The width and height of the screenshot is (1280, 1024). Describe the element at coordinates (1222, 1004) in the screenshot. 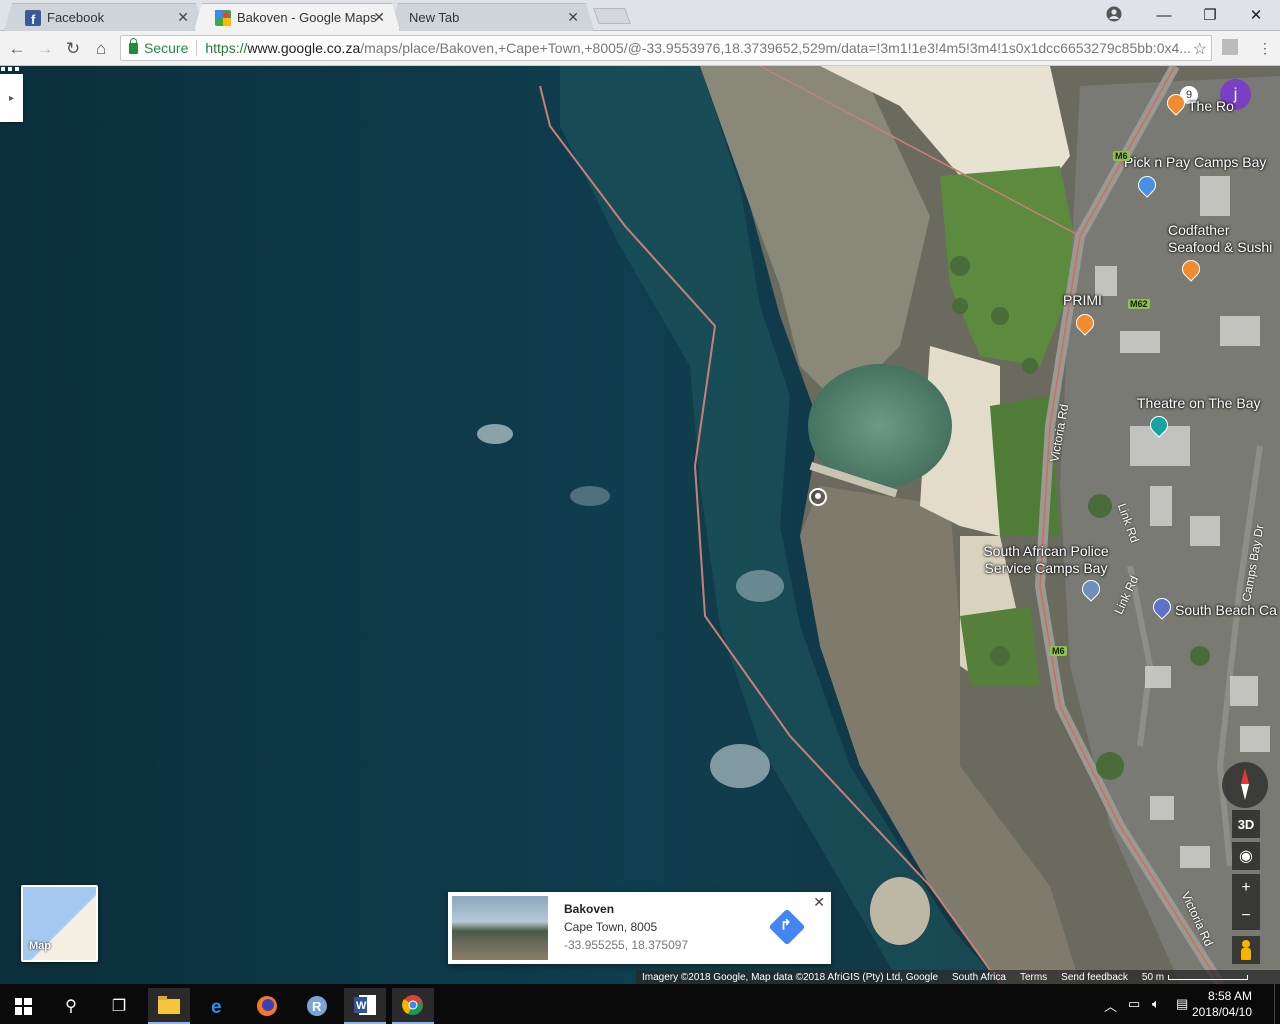

I see `system-clock: 8:58 AM 2018/04/10` at that location.